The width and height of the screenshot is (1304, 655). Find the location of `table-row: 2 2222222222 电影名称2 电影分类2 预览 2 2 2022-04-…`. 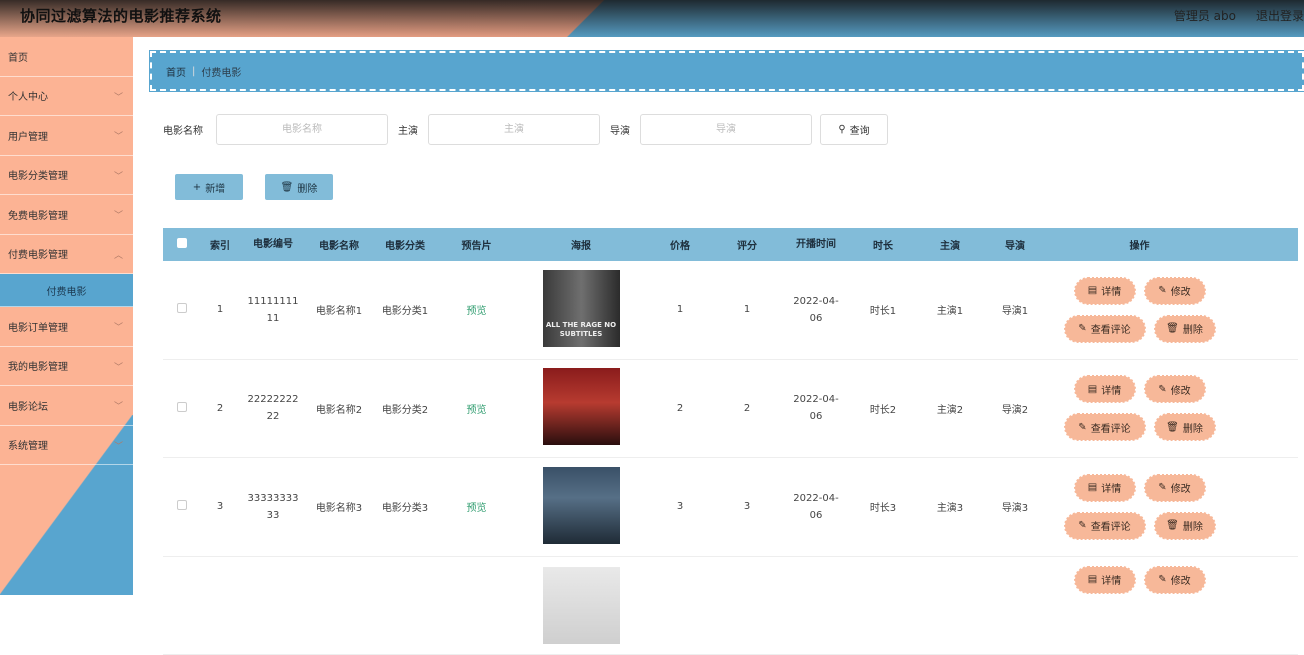

table-row: 2 2222222222 电影名称2 电影分类2 预览 2 2 2022-04-… is located at coordinates (730, 409).